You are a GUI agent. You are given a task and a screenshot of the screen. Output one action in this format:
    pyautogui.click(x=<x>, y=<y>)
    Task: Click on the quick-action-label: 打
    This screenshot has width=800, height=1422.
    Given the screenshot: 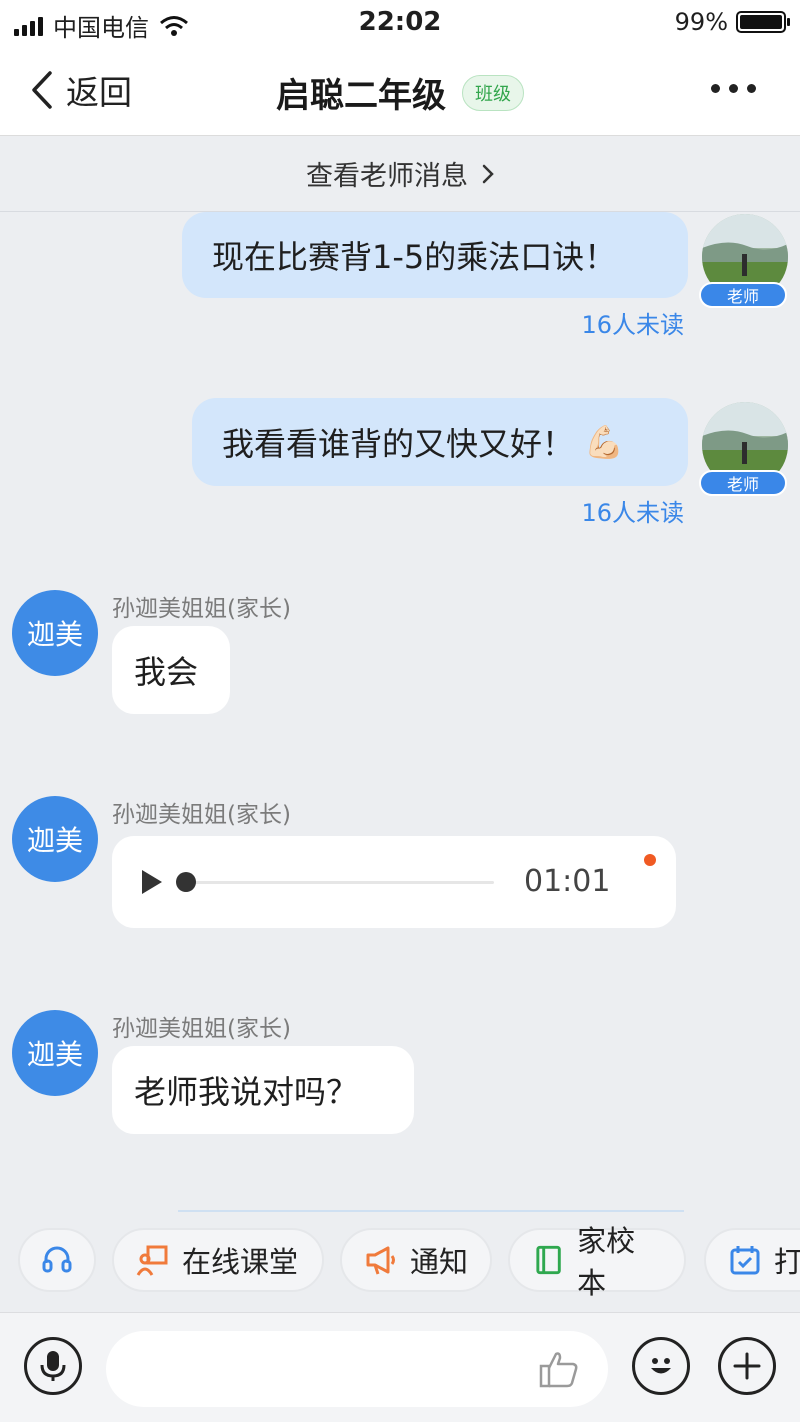 What is the action you would take?
    pyautogui.click(x=787, y=1262)
    